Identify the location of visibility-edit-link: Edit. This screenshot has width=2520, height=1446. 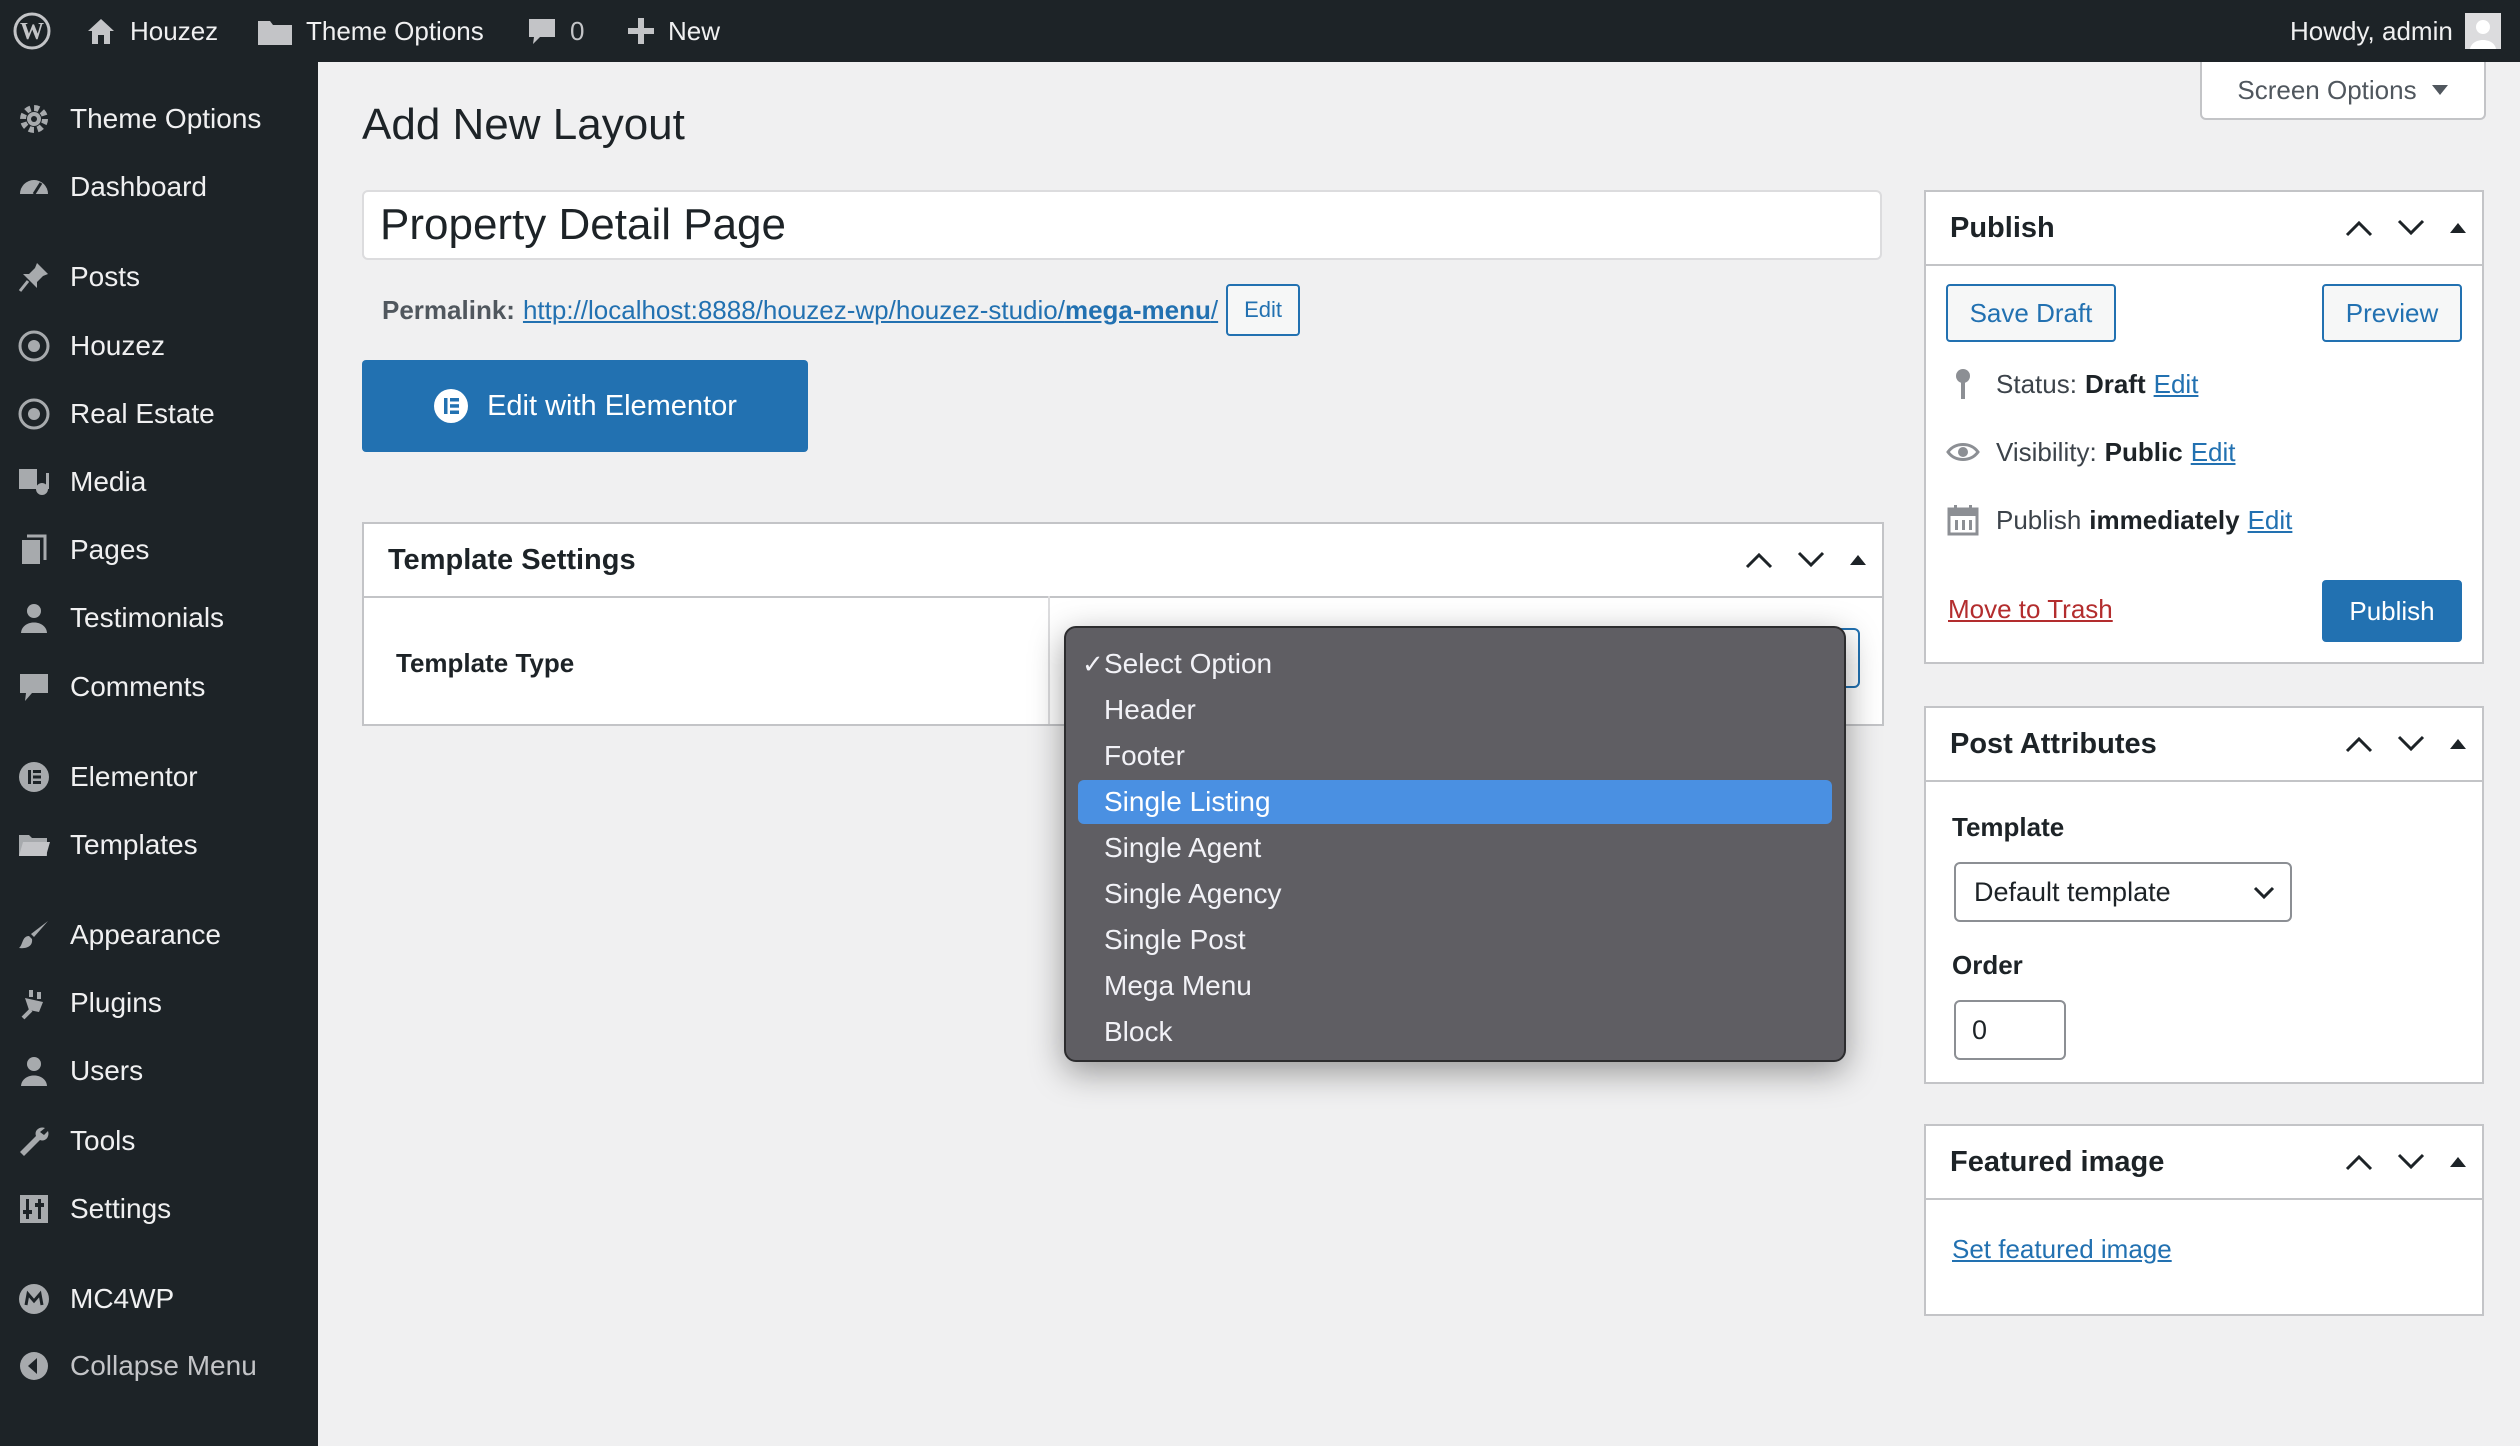
(2213, 452).